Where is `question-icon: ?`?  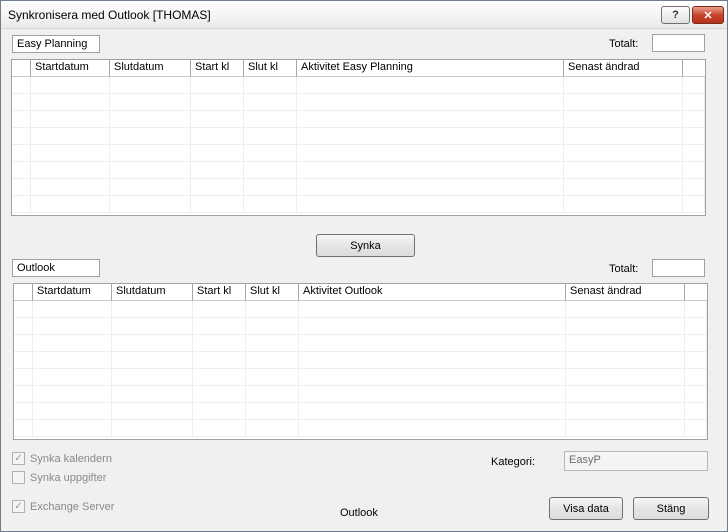 question-icon: ? is located at coordinates (675, 15).